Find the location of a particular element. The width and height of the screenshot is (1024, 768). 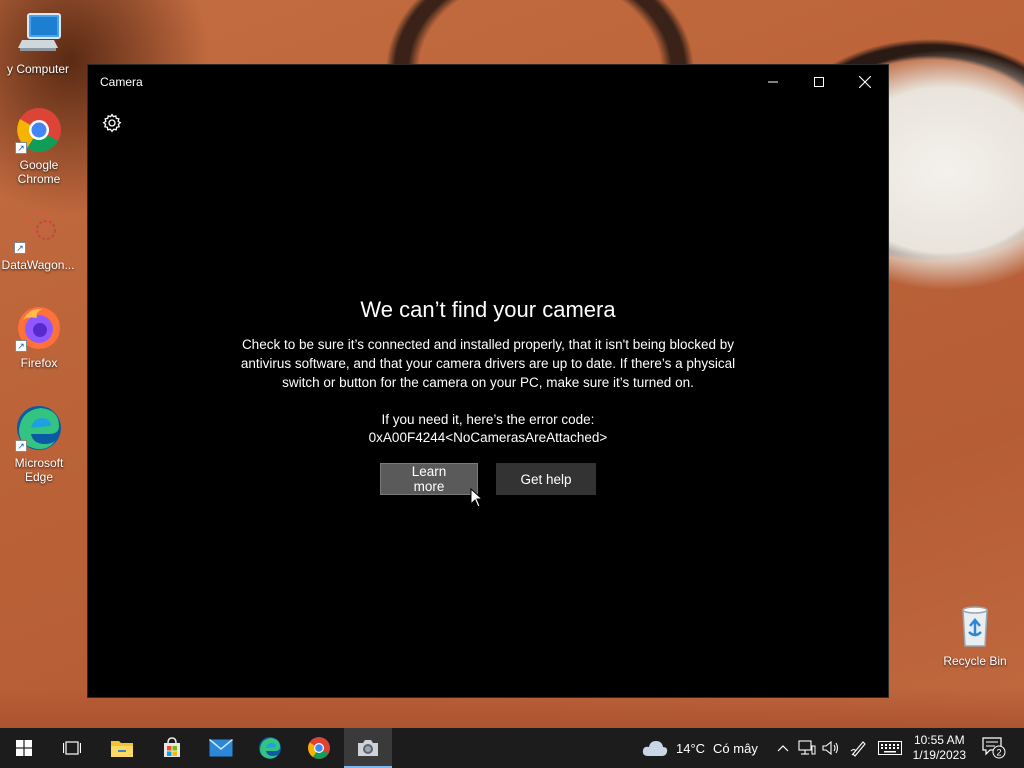

taskbar-chrome is located at coordinates (319, 748).